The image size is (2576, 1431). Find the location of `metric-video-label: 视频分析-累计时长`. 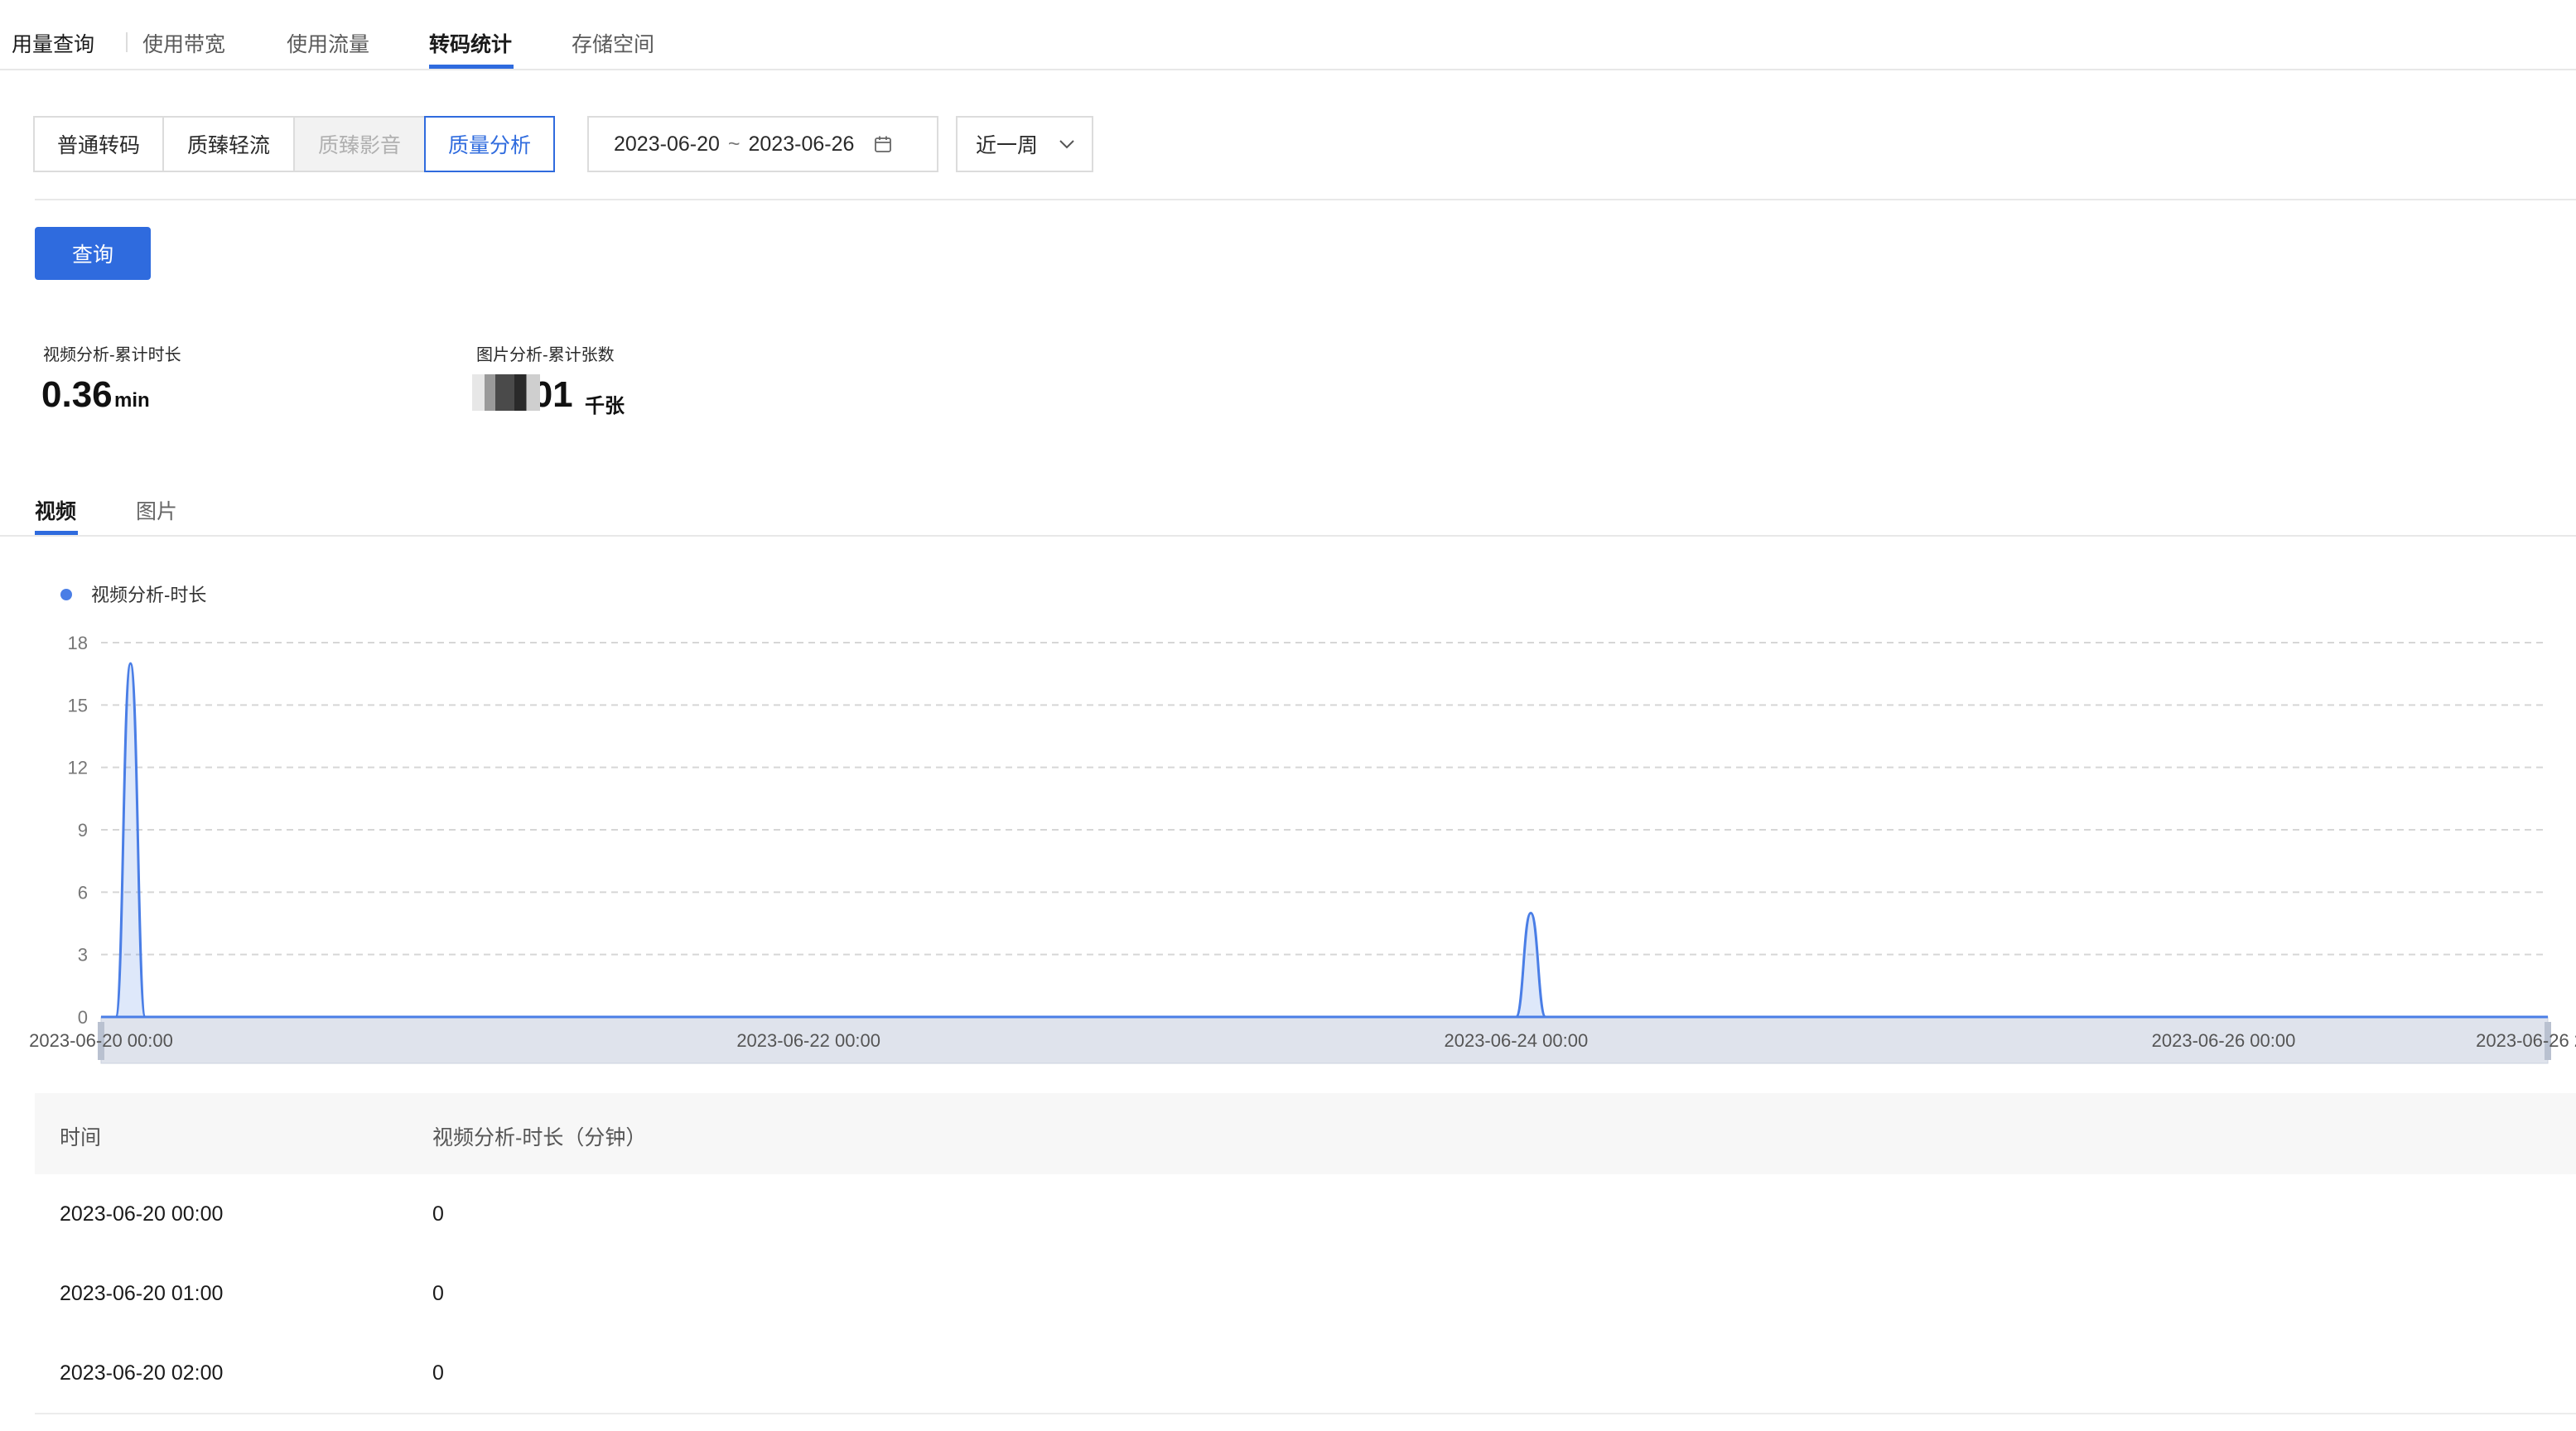

metric-video-label: 视频分析-累计时长 is located at coordinates (112, 355).